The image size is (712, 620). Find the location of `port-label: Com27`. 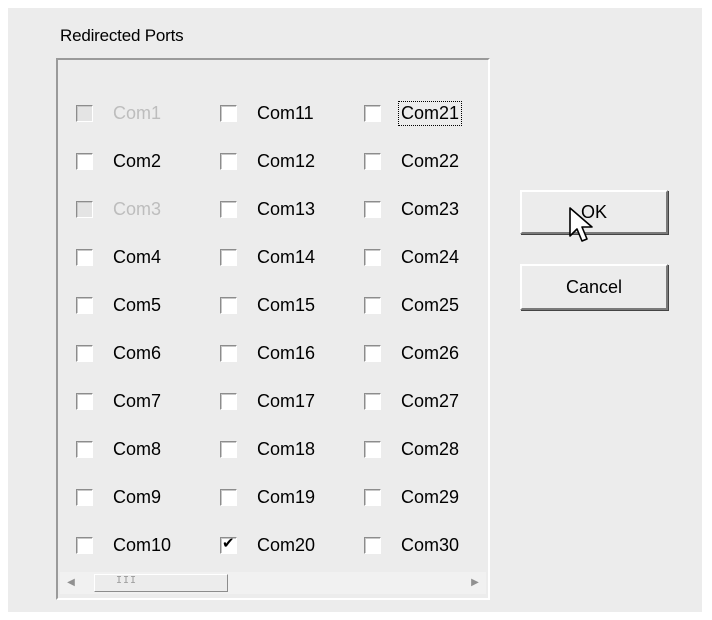

port-label: Com27 is located at coordinates (430, 400).